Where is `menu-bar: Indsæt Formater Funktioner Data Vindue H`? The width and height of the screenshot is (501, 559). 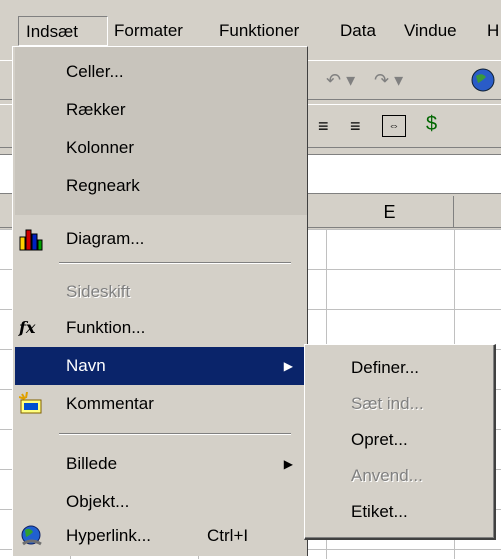
menu-bar: Indsæt Formater Funktioner Data Vindue H is located at coordinates (250, 23).